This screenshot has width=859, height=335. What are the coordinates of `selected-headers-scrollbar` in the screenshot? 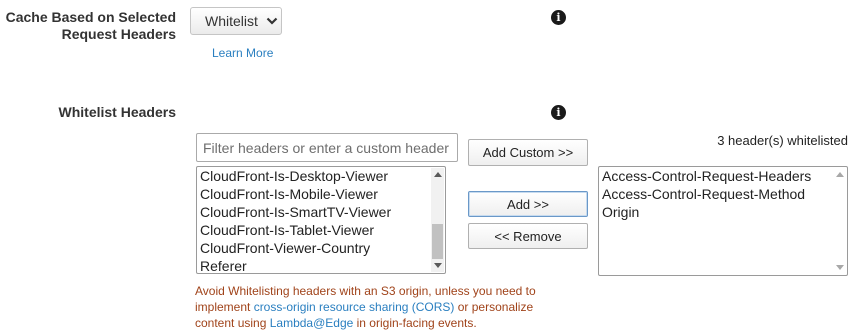 It's located at (839, 221).